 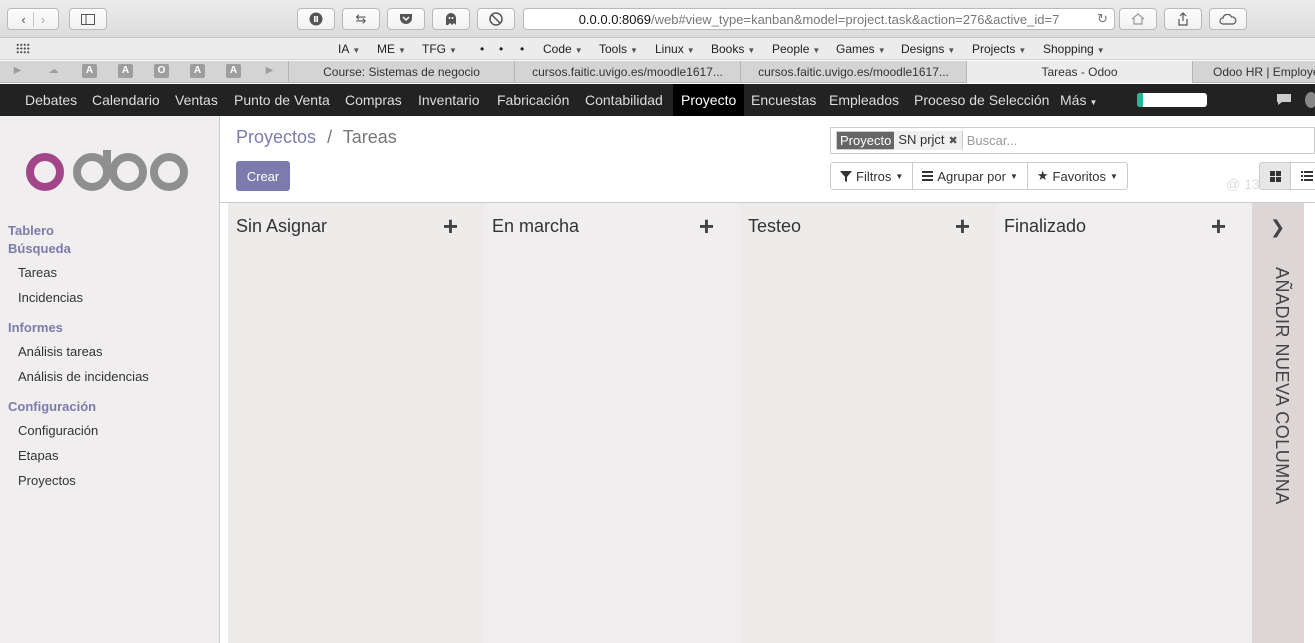 What do you see at coordinates (263, 176) in the screenshot?
I see `create-button: Crear` at bounding box center [263, 176].